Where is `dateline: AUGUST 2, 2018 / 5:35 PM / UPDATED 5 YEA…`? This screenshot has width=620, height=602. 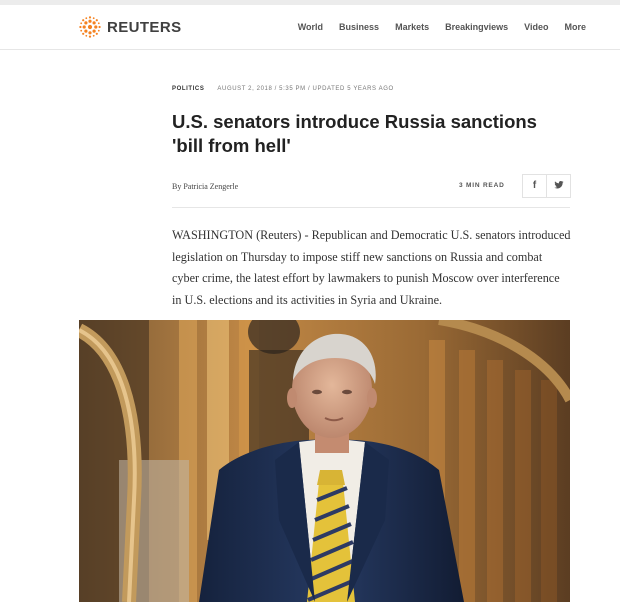 dateline: AUGUST 2, 2018 / 5:35 PM / UPDATED 5 YEA… is located at coordinates (305, 89).